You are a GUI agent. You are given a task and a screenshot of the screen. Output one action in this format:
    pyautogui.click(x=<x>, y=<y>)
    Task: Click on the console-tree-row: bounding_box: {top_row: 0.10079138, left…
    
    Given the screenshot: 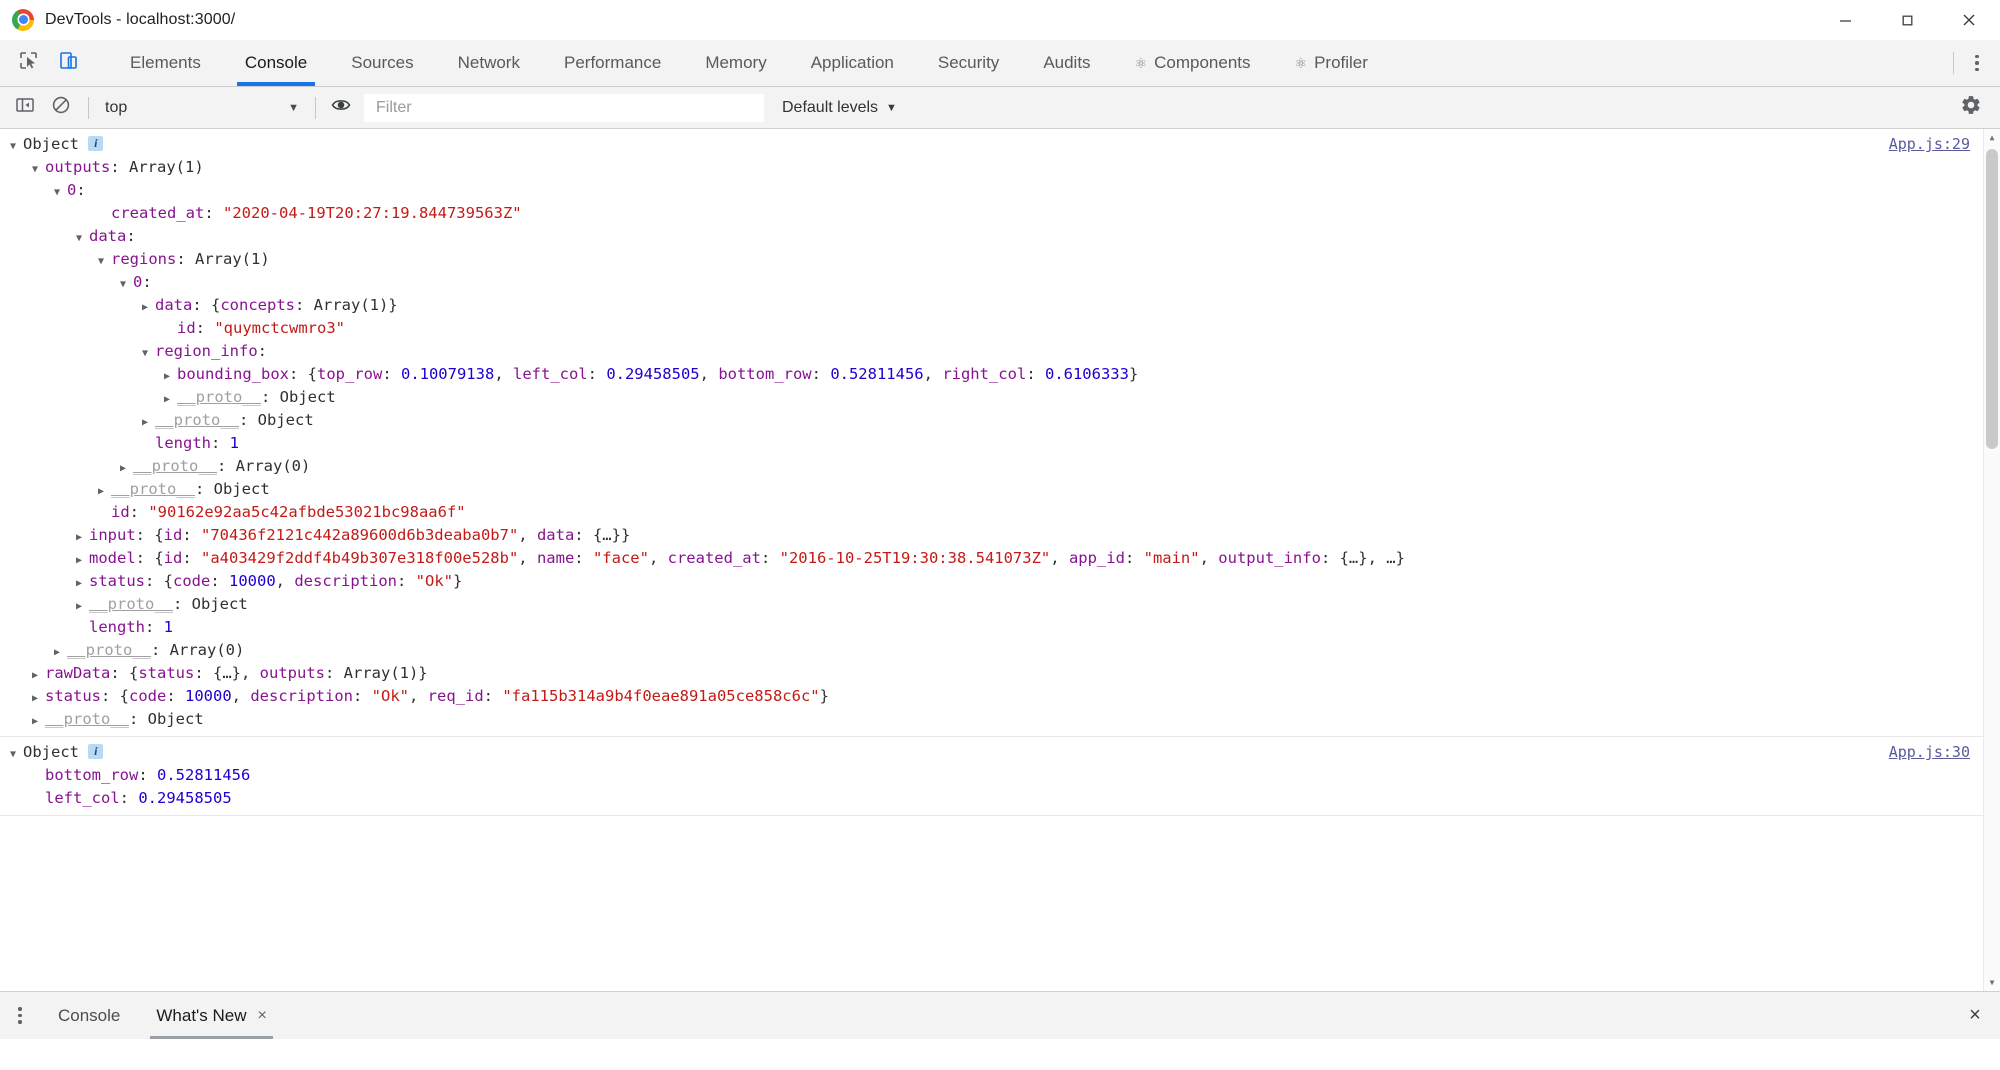 What is the action you would take?
    pyautogui.click(x=1000, y=374)
    